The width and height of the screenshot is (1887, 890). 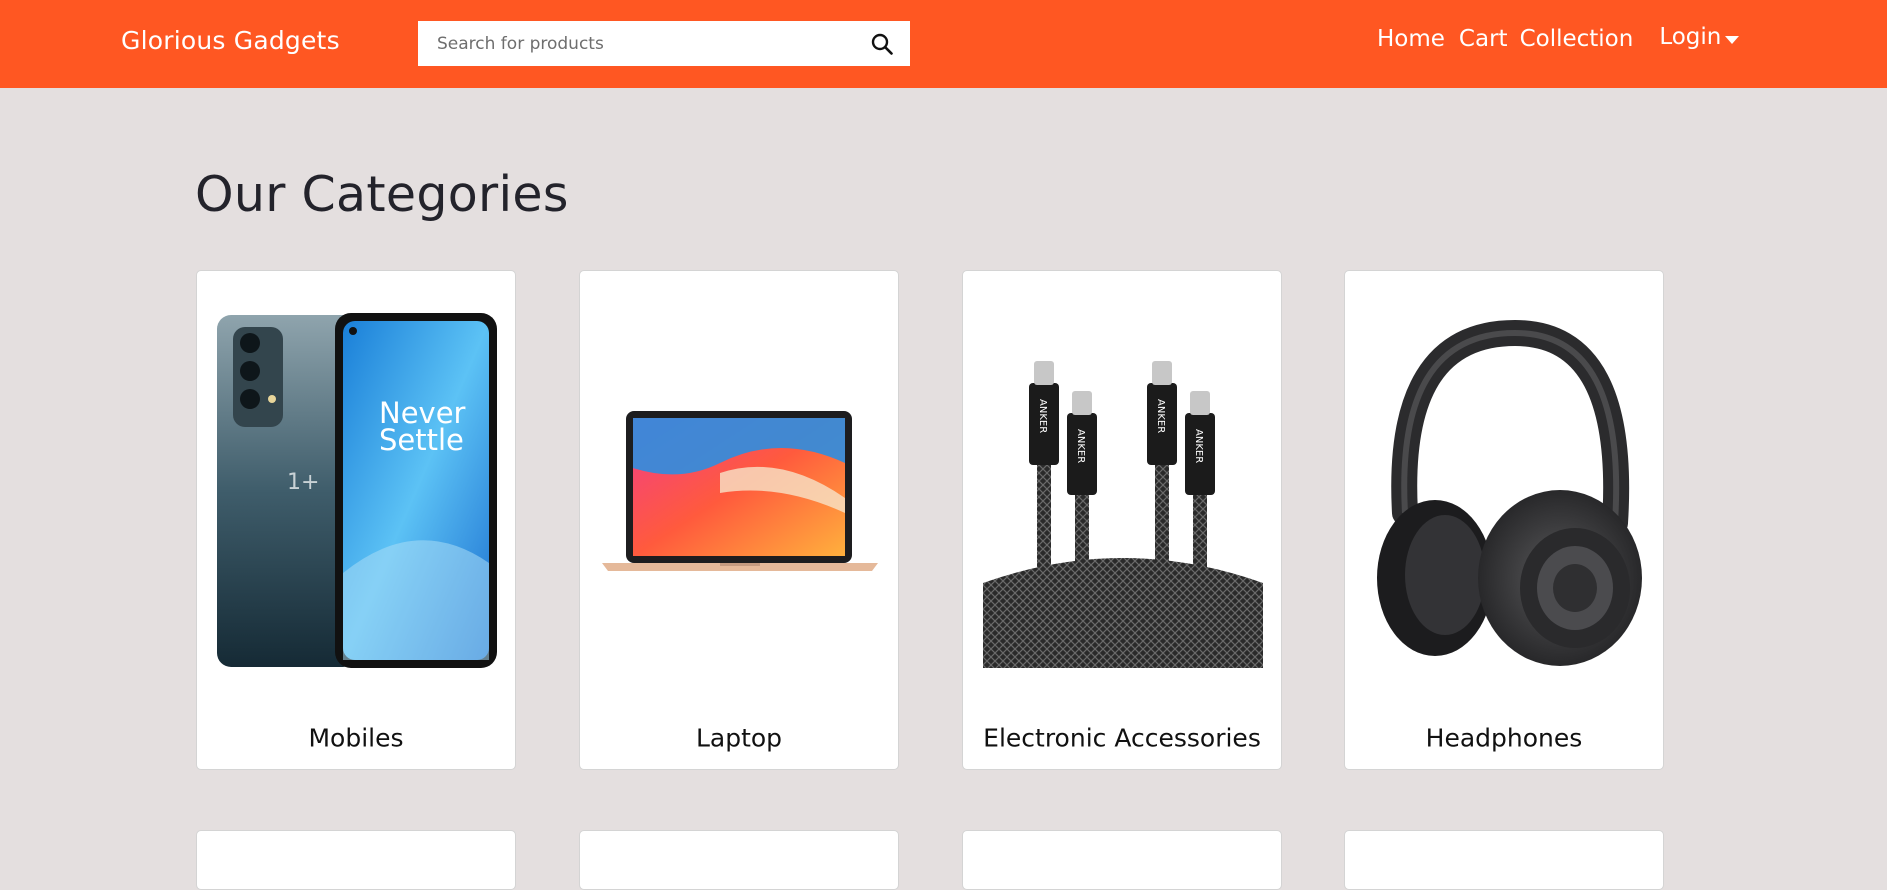 I want to click on smartphone-image: 1+ Never Settle, so click(x=357, y=490).